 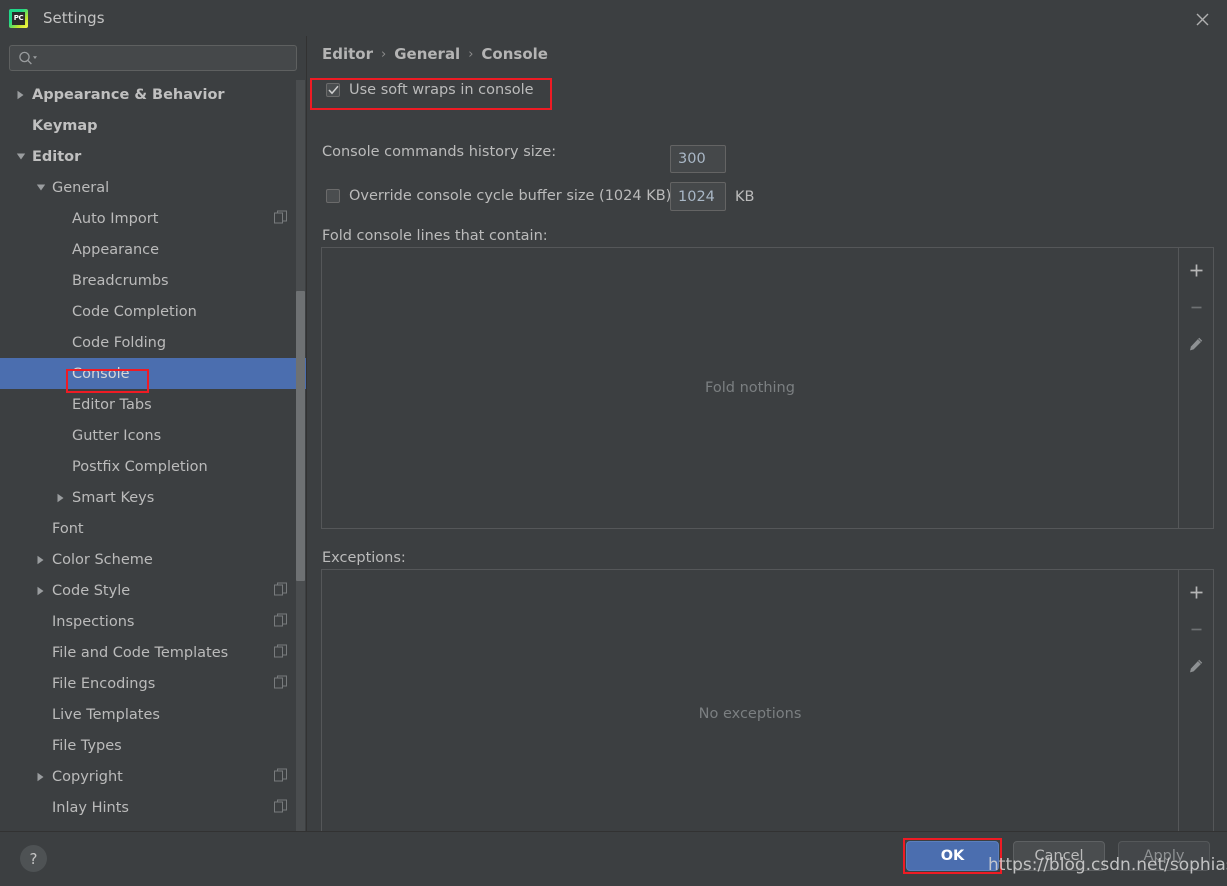 I want to click on sidebar-item-gutter-icons: Gutter Icons, so click(x=153, y=435).